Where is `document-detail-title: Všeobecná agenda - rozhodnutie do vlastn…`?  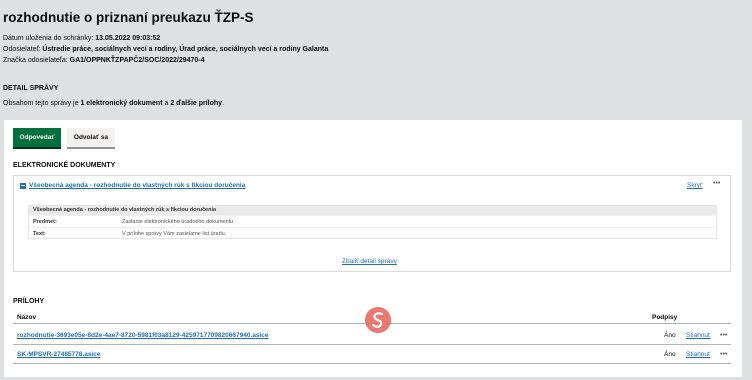
document-detail-title: Všeobecná agenda - rozhodnutie do vlastn… is located at coordinates (372, 210).